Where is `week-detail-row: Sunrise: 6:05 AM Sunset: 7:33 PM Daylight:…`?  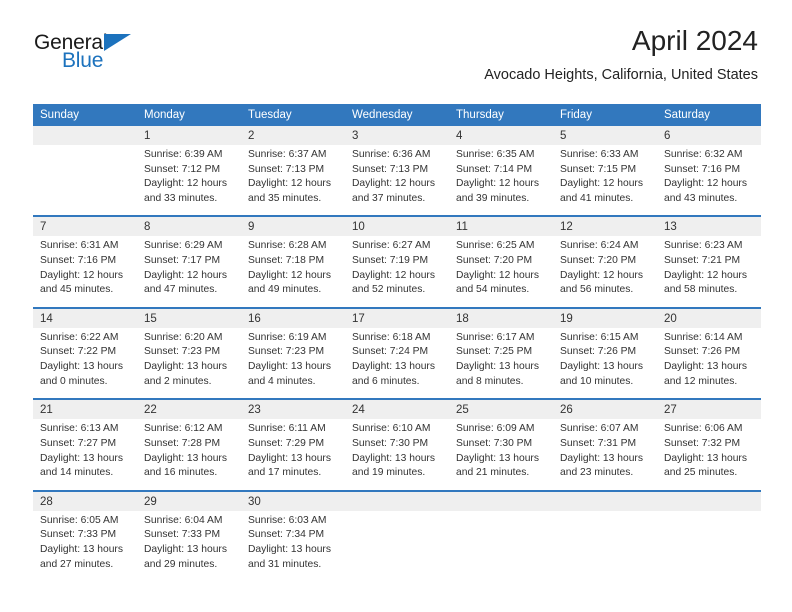 week-detail-row: Sunrise: 6:05 AM Sunset: 7:33 PM Daylight:… is located at coordinates (397, 546).